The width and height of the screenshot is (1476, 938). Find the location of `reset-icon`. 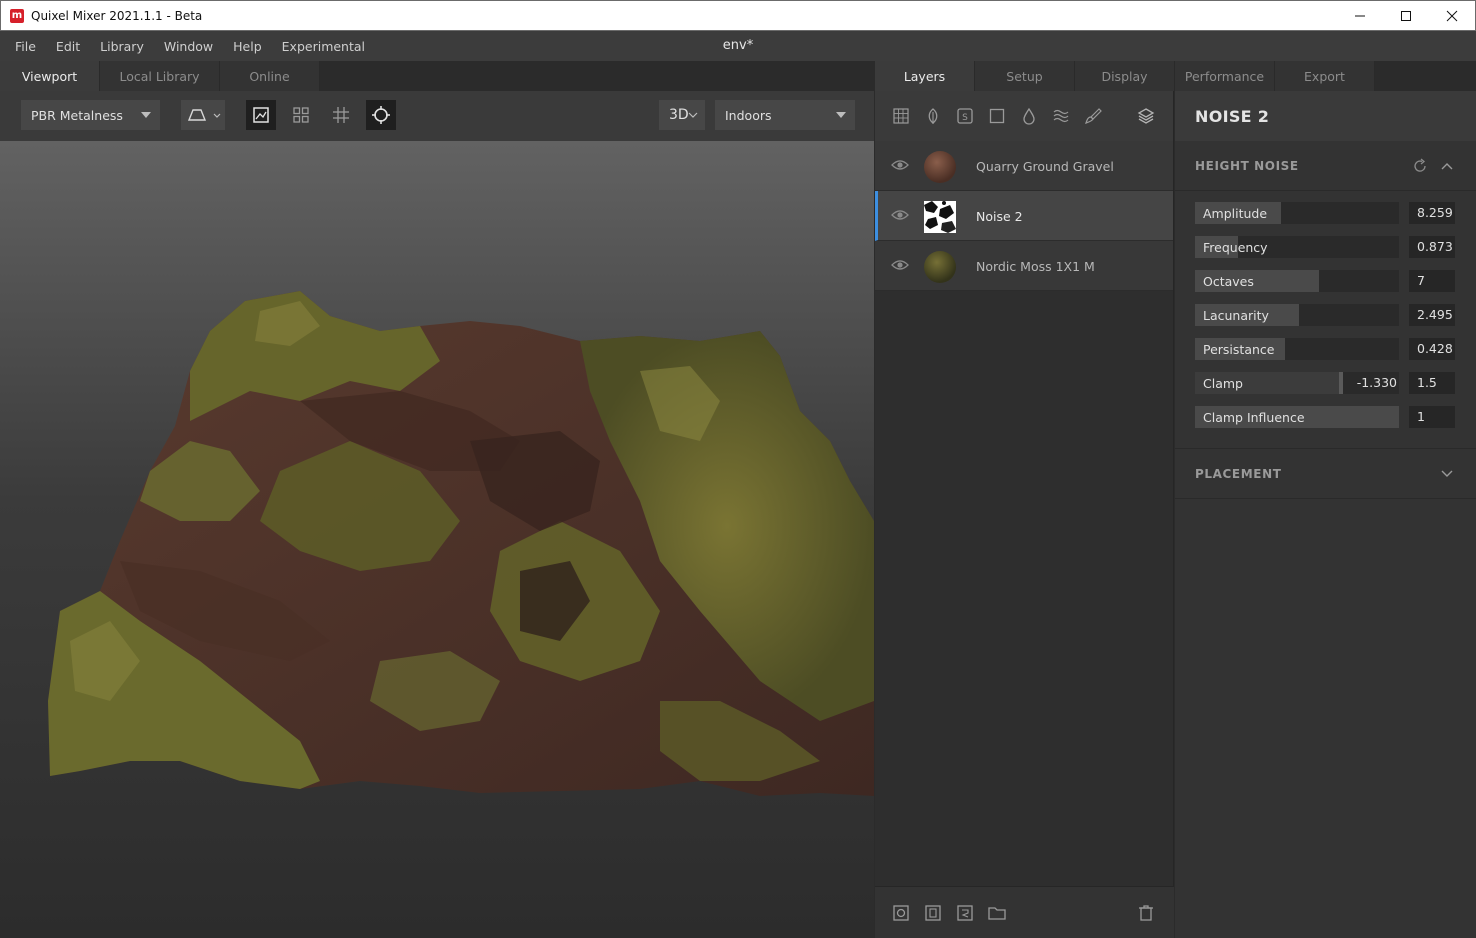

reset-icon is located at coordinates (1420, 166).